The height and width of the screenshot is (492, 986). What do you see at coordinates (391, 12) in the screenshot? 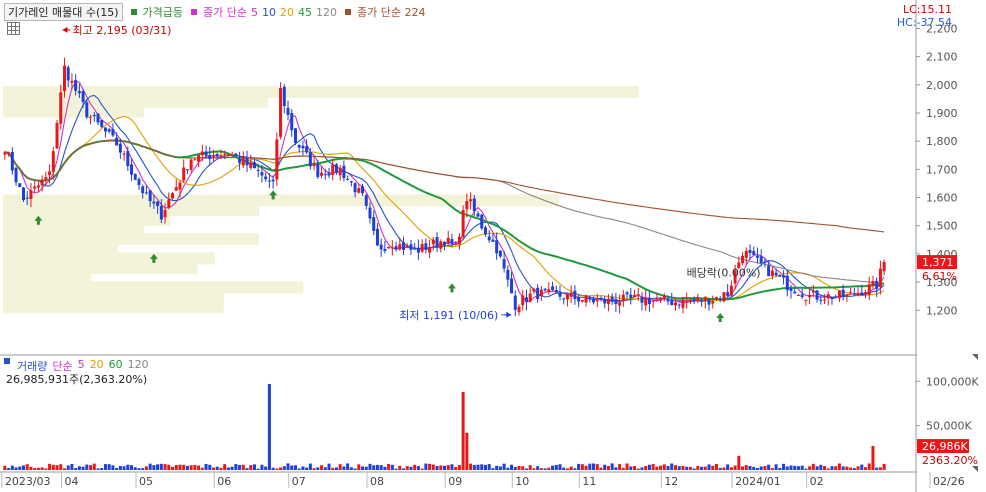
I see `ma224-label: 종가 단순 224` at bounding box center [391, 12].